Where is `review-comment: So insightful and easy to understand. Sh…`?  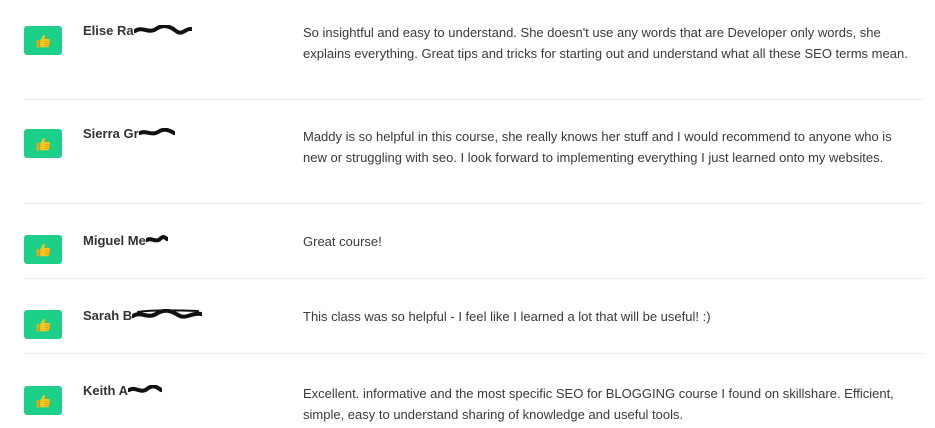 review-comment: So insightful and easy to understand. Sh… is located at coordinates (605, 43).